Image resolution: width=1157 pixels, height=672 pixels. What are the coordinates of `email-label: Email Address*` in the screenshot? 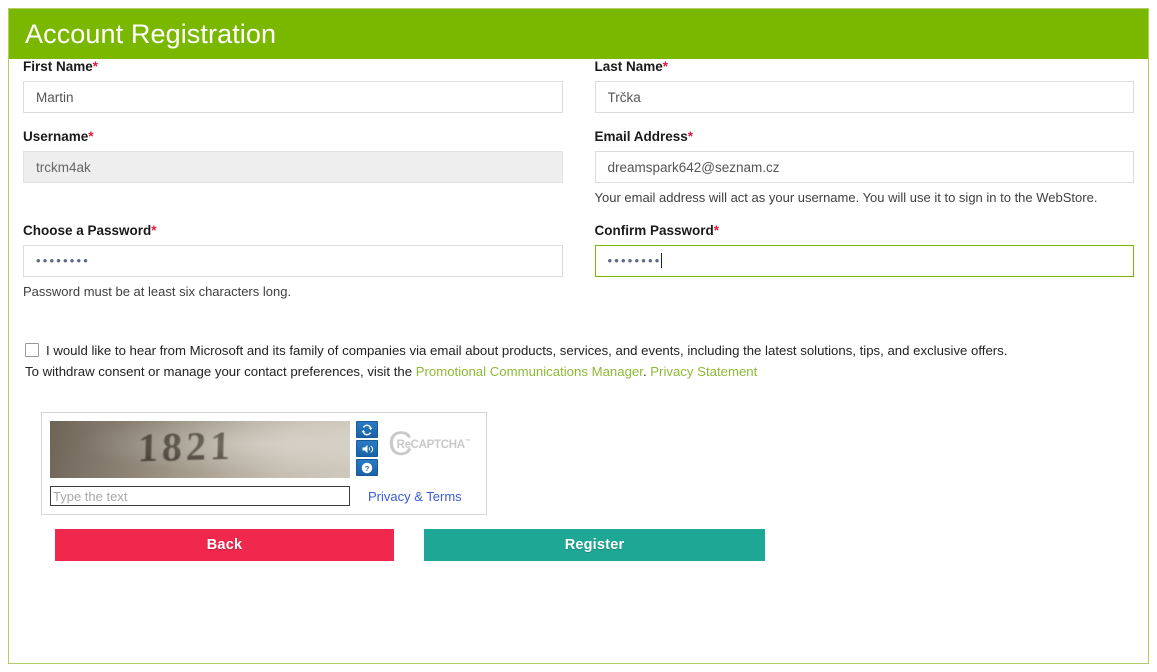 It's located at (865, 137).